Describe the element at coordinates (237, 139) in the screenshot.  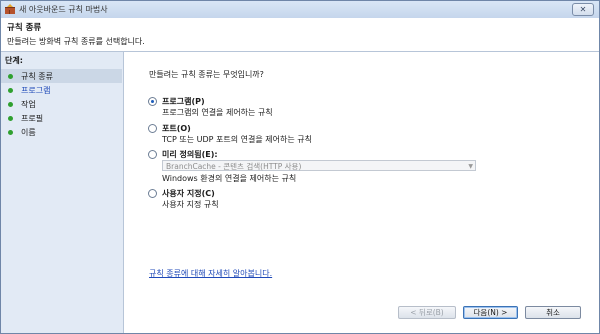
I see `option-description: TCP 또는 UDP 포트의 연결을 제어하는 규칙` at that location.